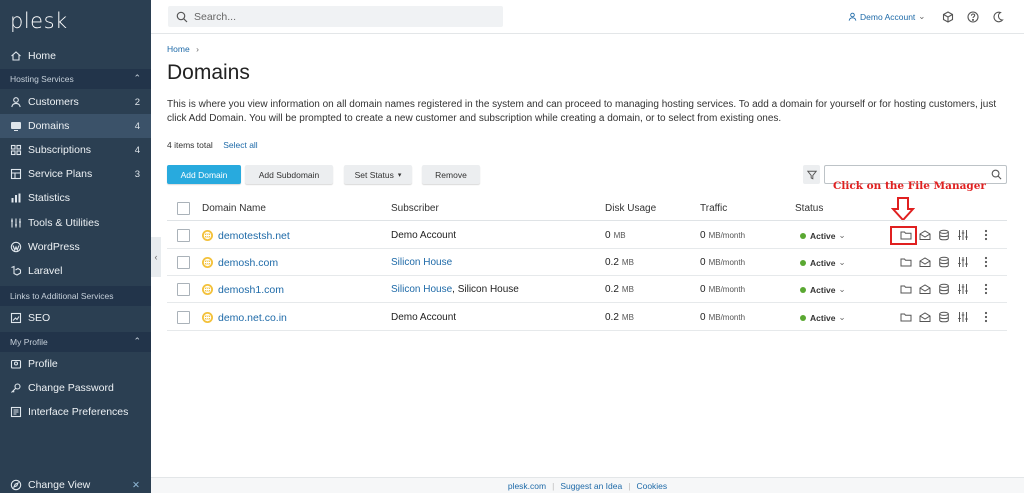  I want to click on section-hosting-services: Hosting Services ⌃, so click(75, 79).